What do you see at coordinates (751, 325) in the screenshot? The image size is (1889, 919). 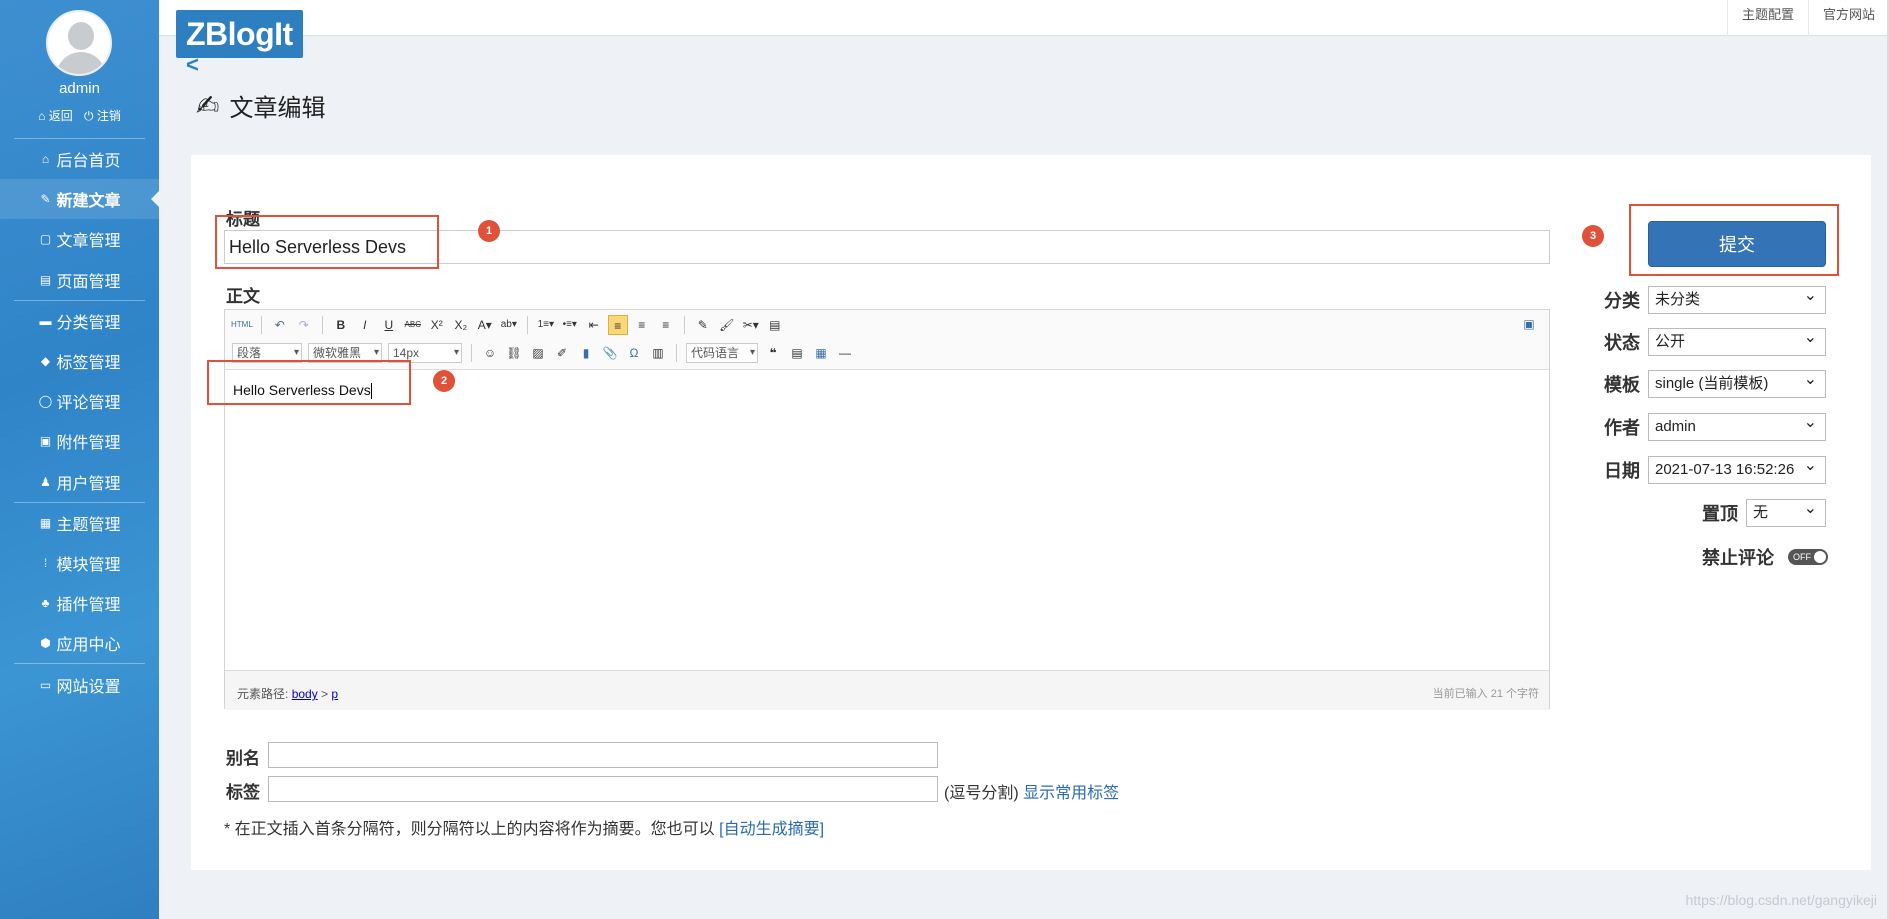 I see `clear-format-icon: ✂▾` at bounding box center [751, 325].